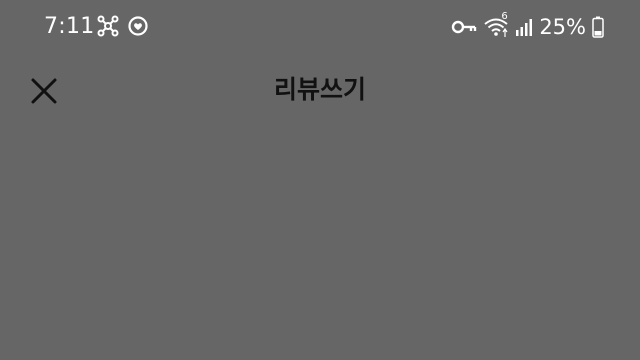 This screenshot has height=360, width=640. I want to click on network-hub-icon, so click(108, 26).